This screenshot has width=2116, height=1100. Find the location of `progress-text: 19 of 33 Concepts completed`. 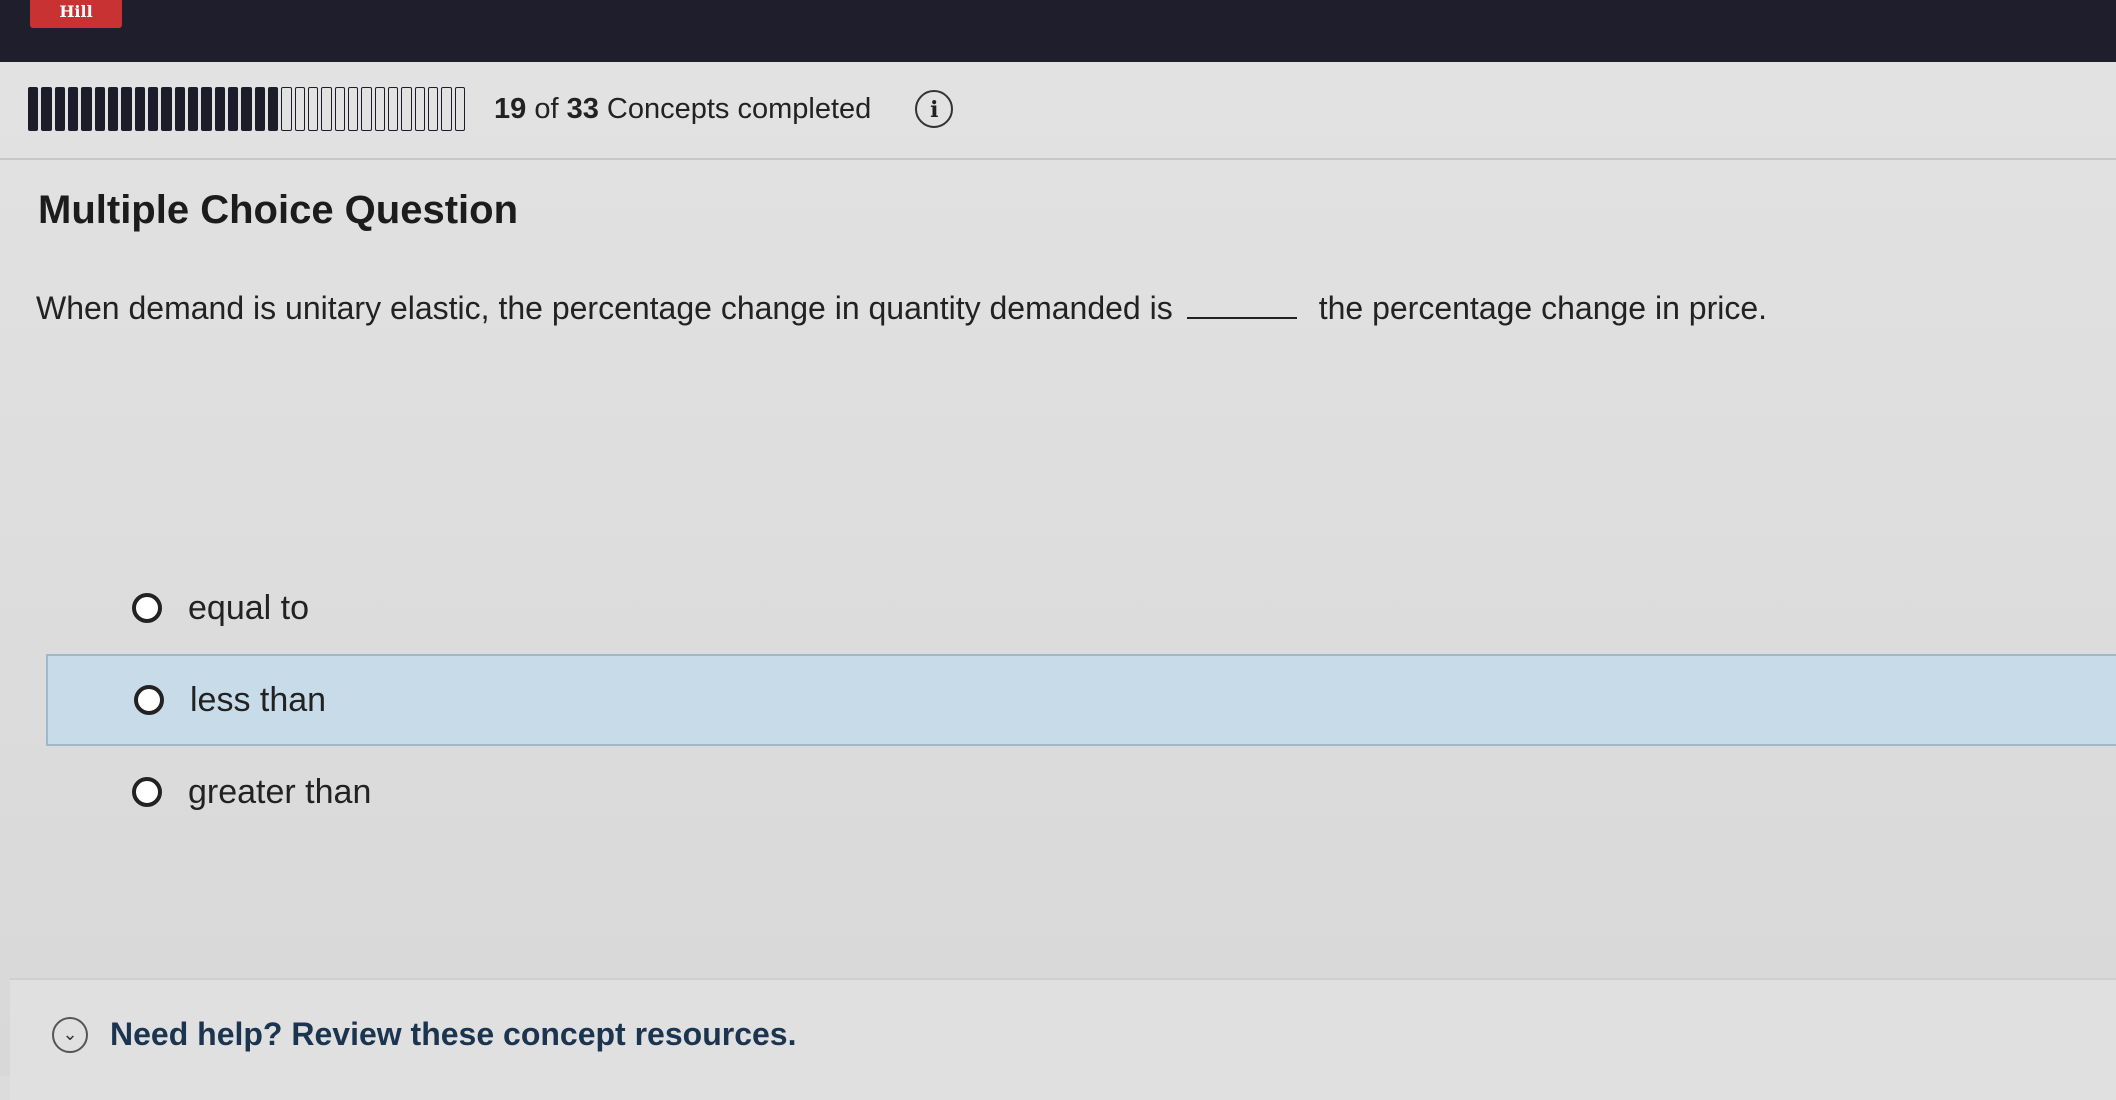

progress-text: 19 of 33 Concepts completed is located at coordinates (682, 109).